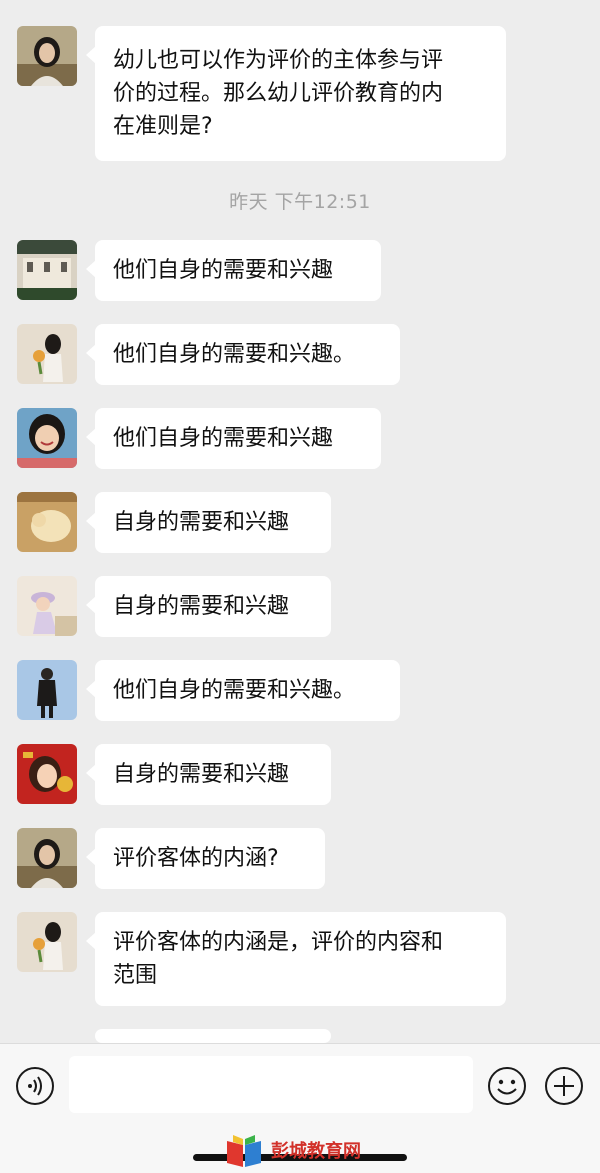 The image size is (600, 1173). Describe the element at coordinates (278, 60) in the screenshot. I see `message-line: 幼儿也可以作为评价的主体参与评` at that location.